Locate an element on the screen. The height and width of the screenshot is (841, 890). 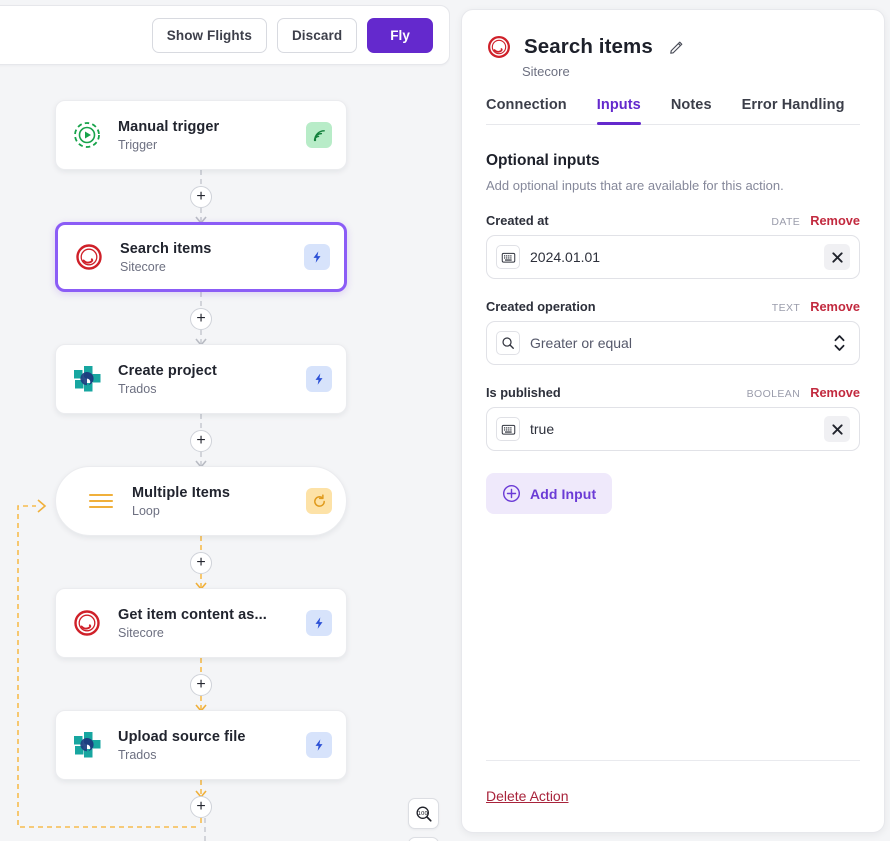
canvas-toolbar: Show Flights Discard Fly is located at coordinates (225, 35).